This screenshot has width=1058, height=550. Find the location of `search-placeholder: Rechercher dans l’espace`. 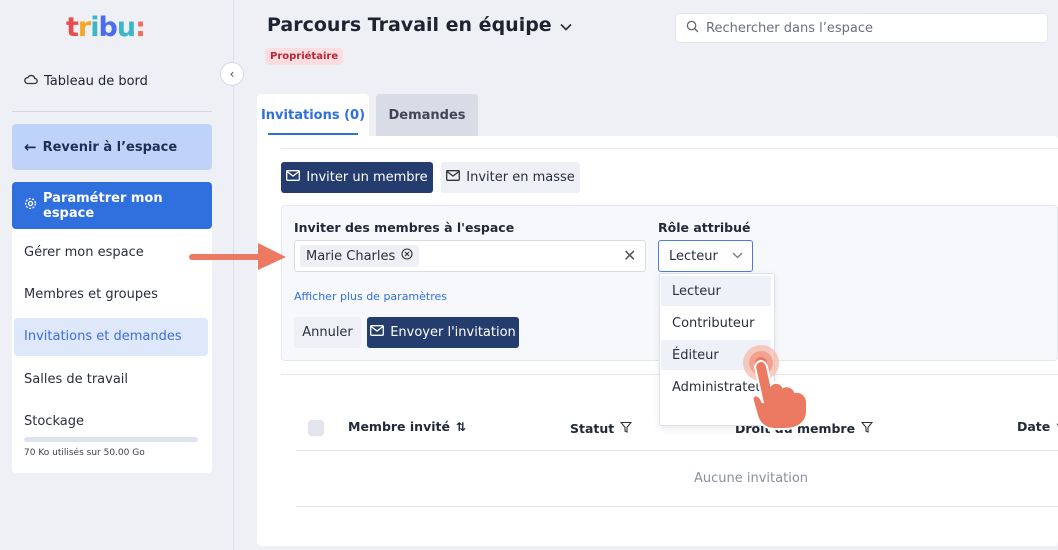

search-placeholder: Rechercher dans l’espace is located at coordinates (789, 28).